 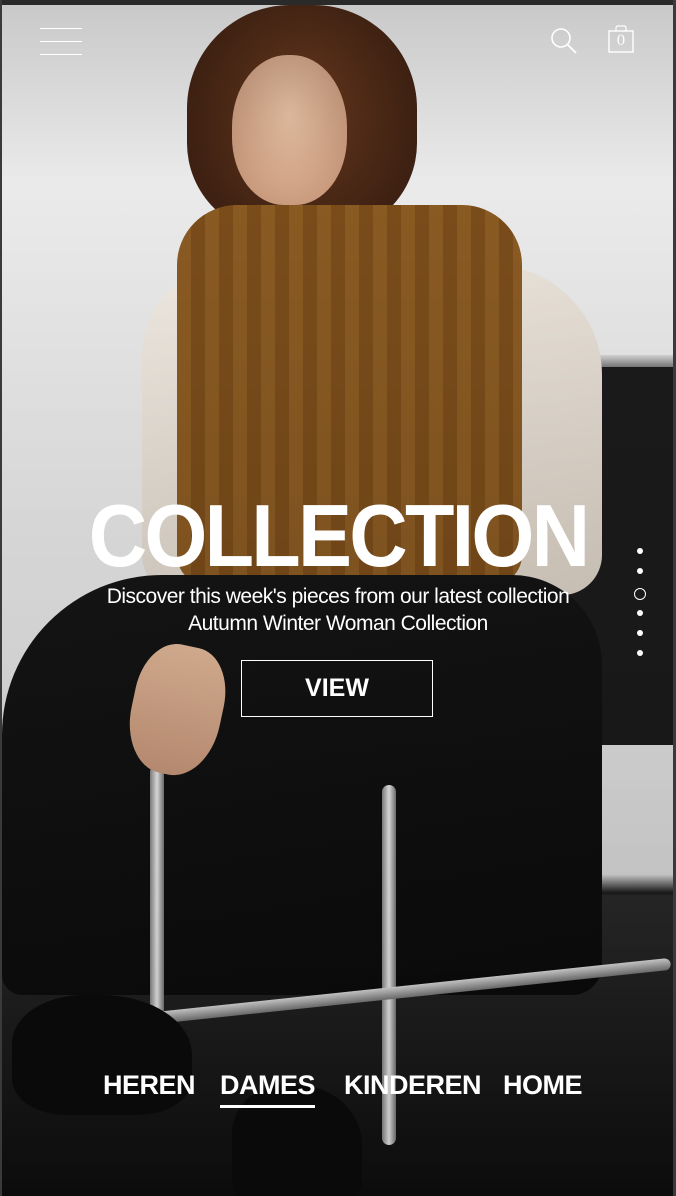 What do you see at coordinates (543, 1085) in the screenshot?
I see `nav-item-home: HOME` at bounding box center [543, 1085].